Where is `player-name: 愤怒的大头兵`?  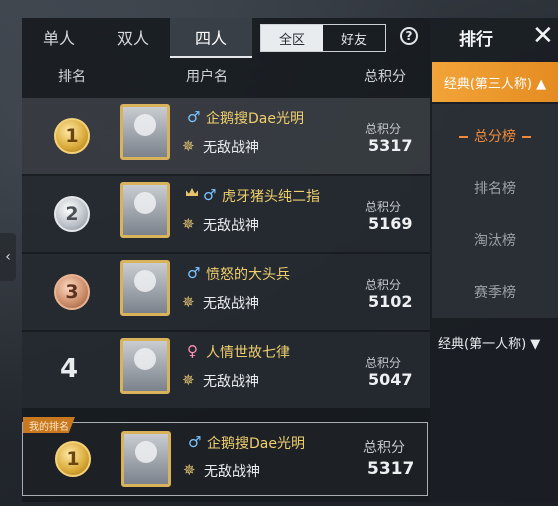 player-name: 愤怒的大头兵 is located at coordinates (248, 275).